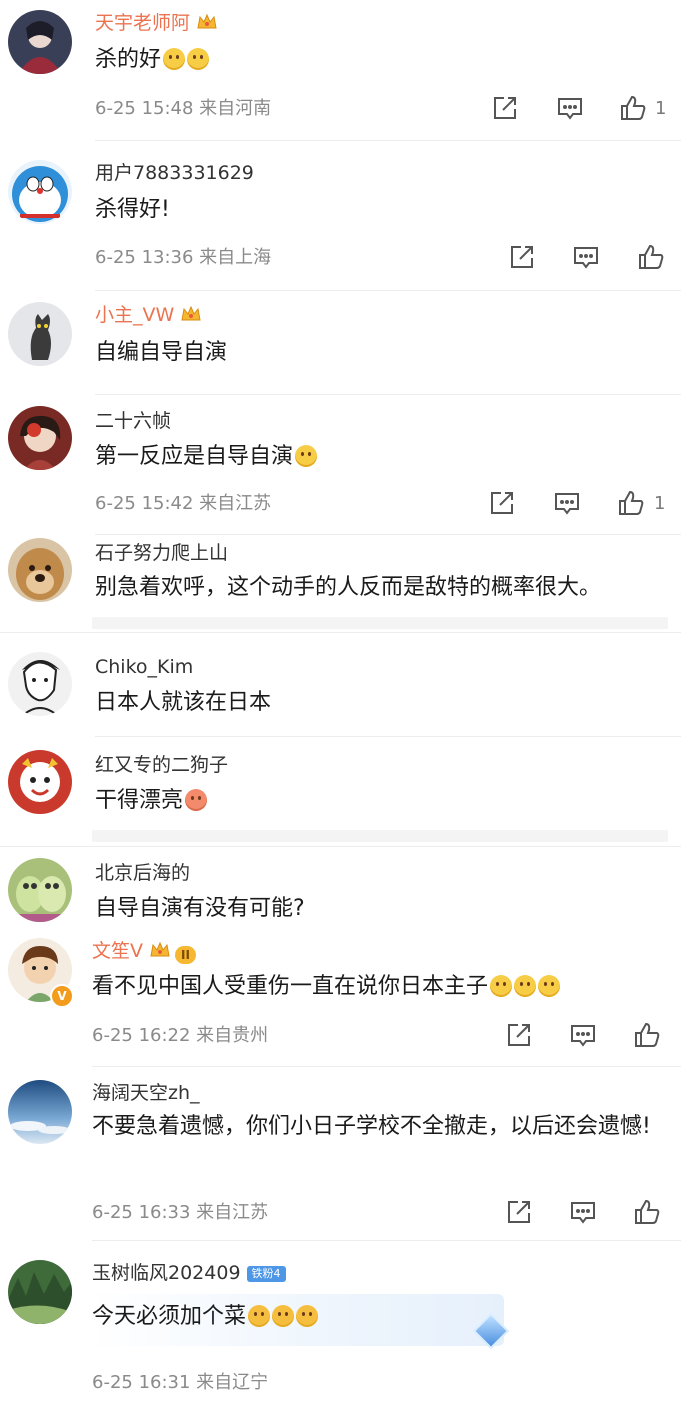 This screenshot has width=681, height=1408. What do you see at coordinates (117, 951) in the screenshot?
I see `username-text: 文笙V` at bounding box center [117, 951].